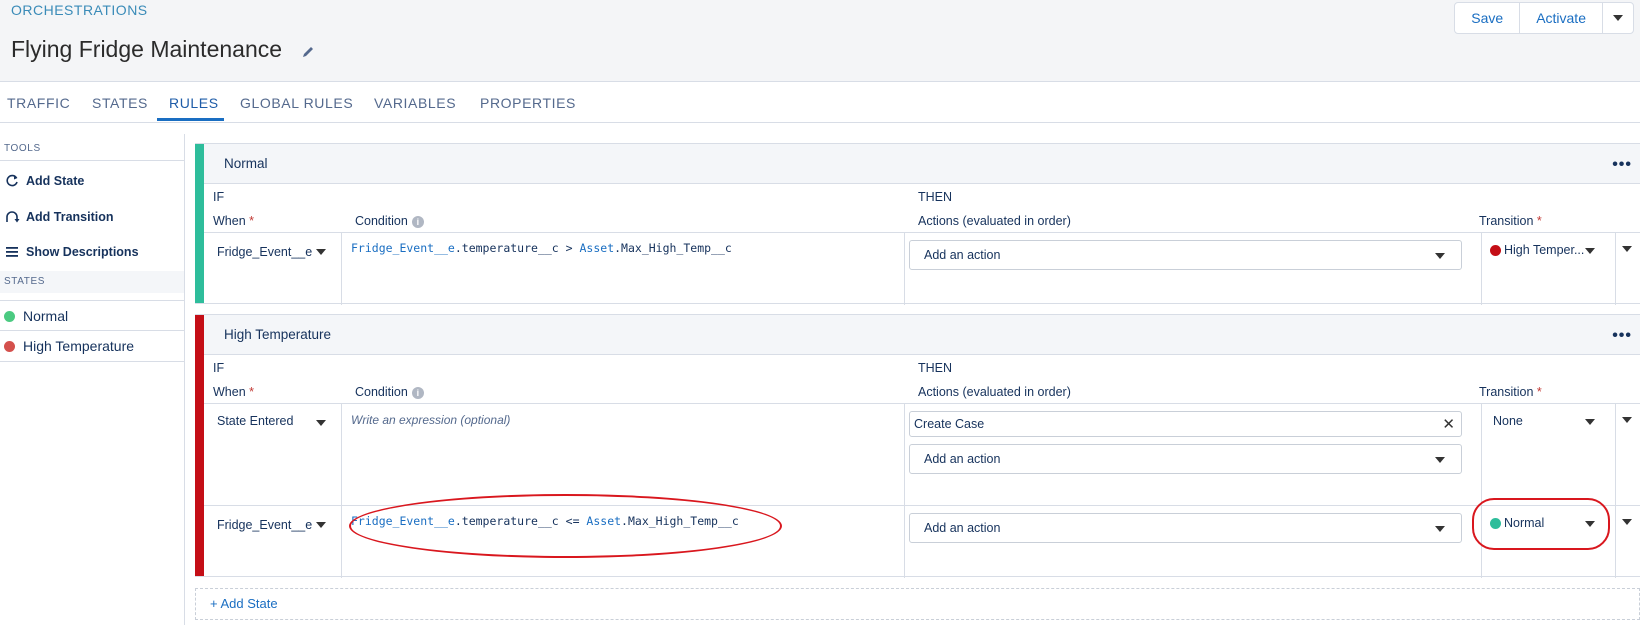  Describe the element at coordinates (572, 521) in the screenshot. I see `condition-operator: <=` at that location.